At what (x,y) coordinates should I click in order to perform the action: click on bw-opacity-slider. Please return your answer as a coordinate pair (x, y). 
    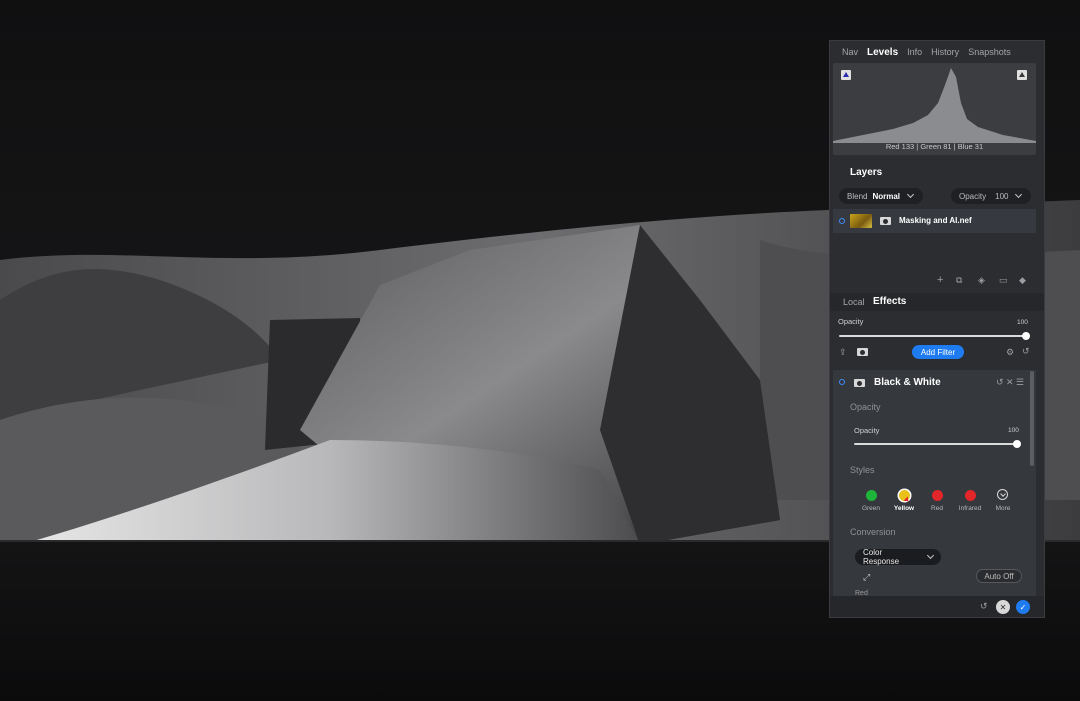
    Looking at the image, I should click on (934, 444).